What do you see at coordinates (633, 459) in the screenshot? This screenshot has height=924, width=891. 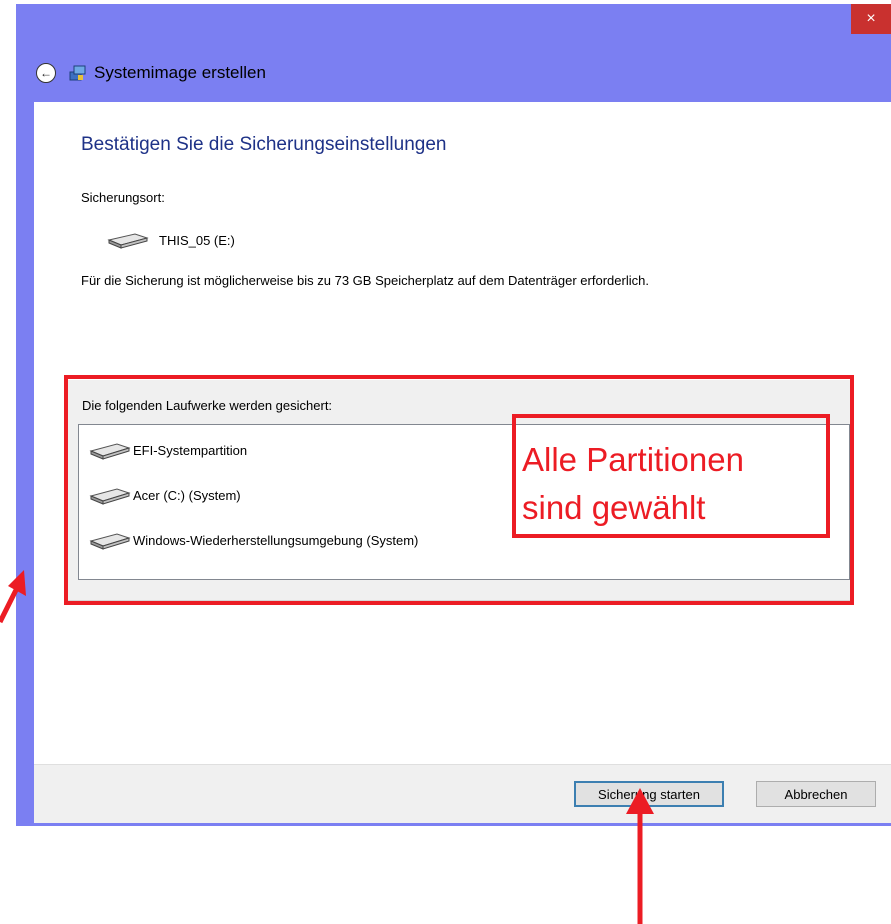 I see `annotation-line-1: Alle Partitionen` at bounding box center [633, 459].